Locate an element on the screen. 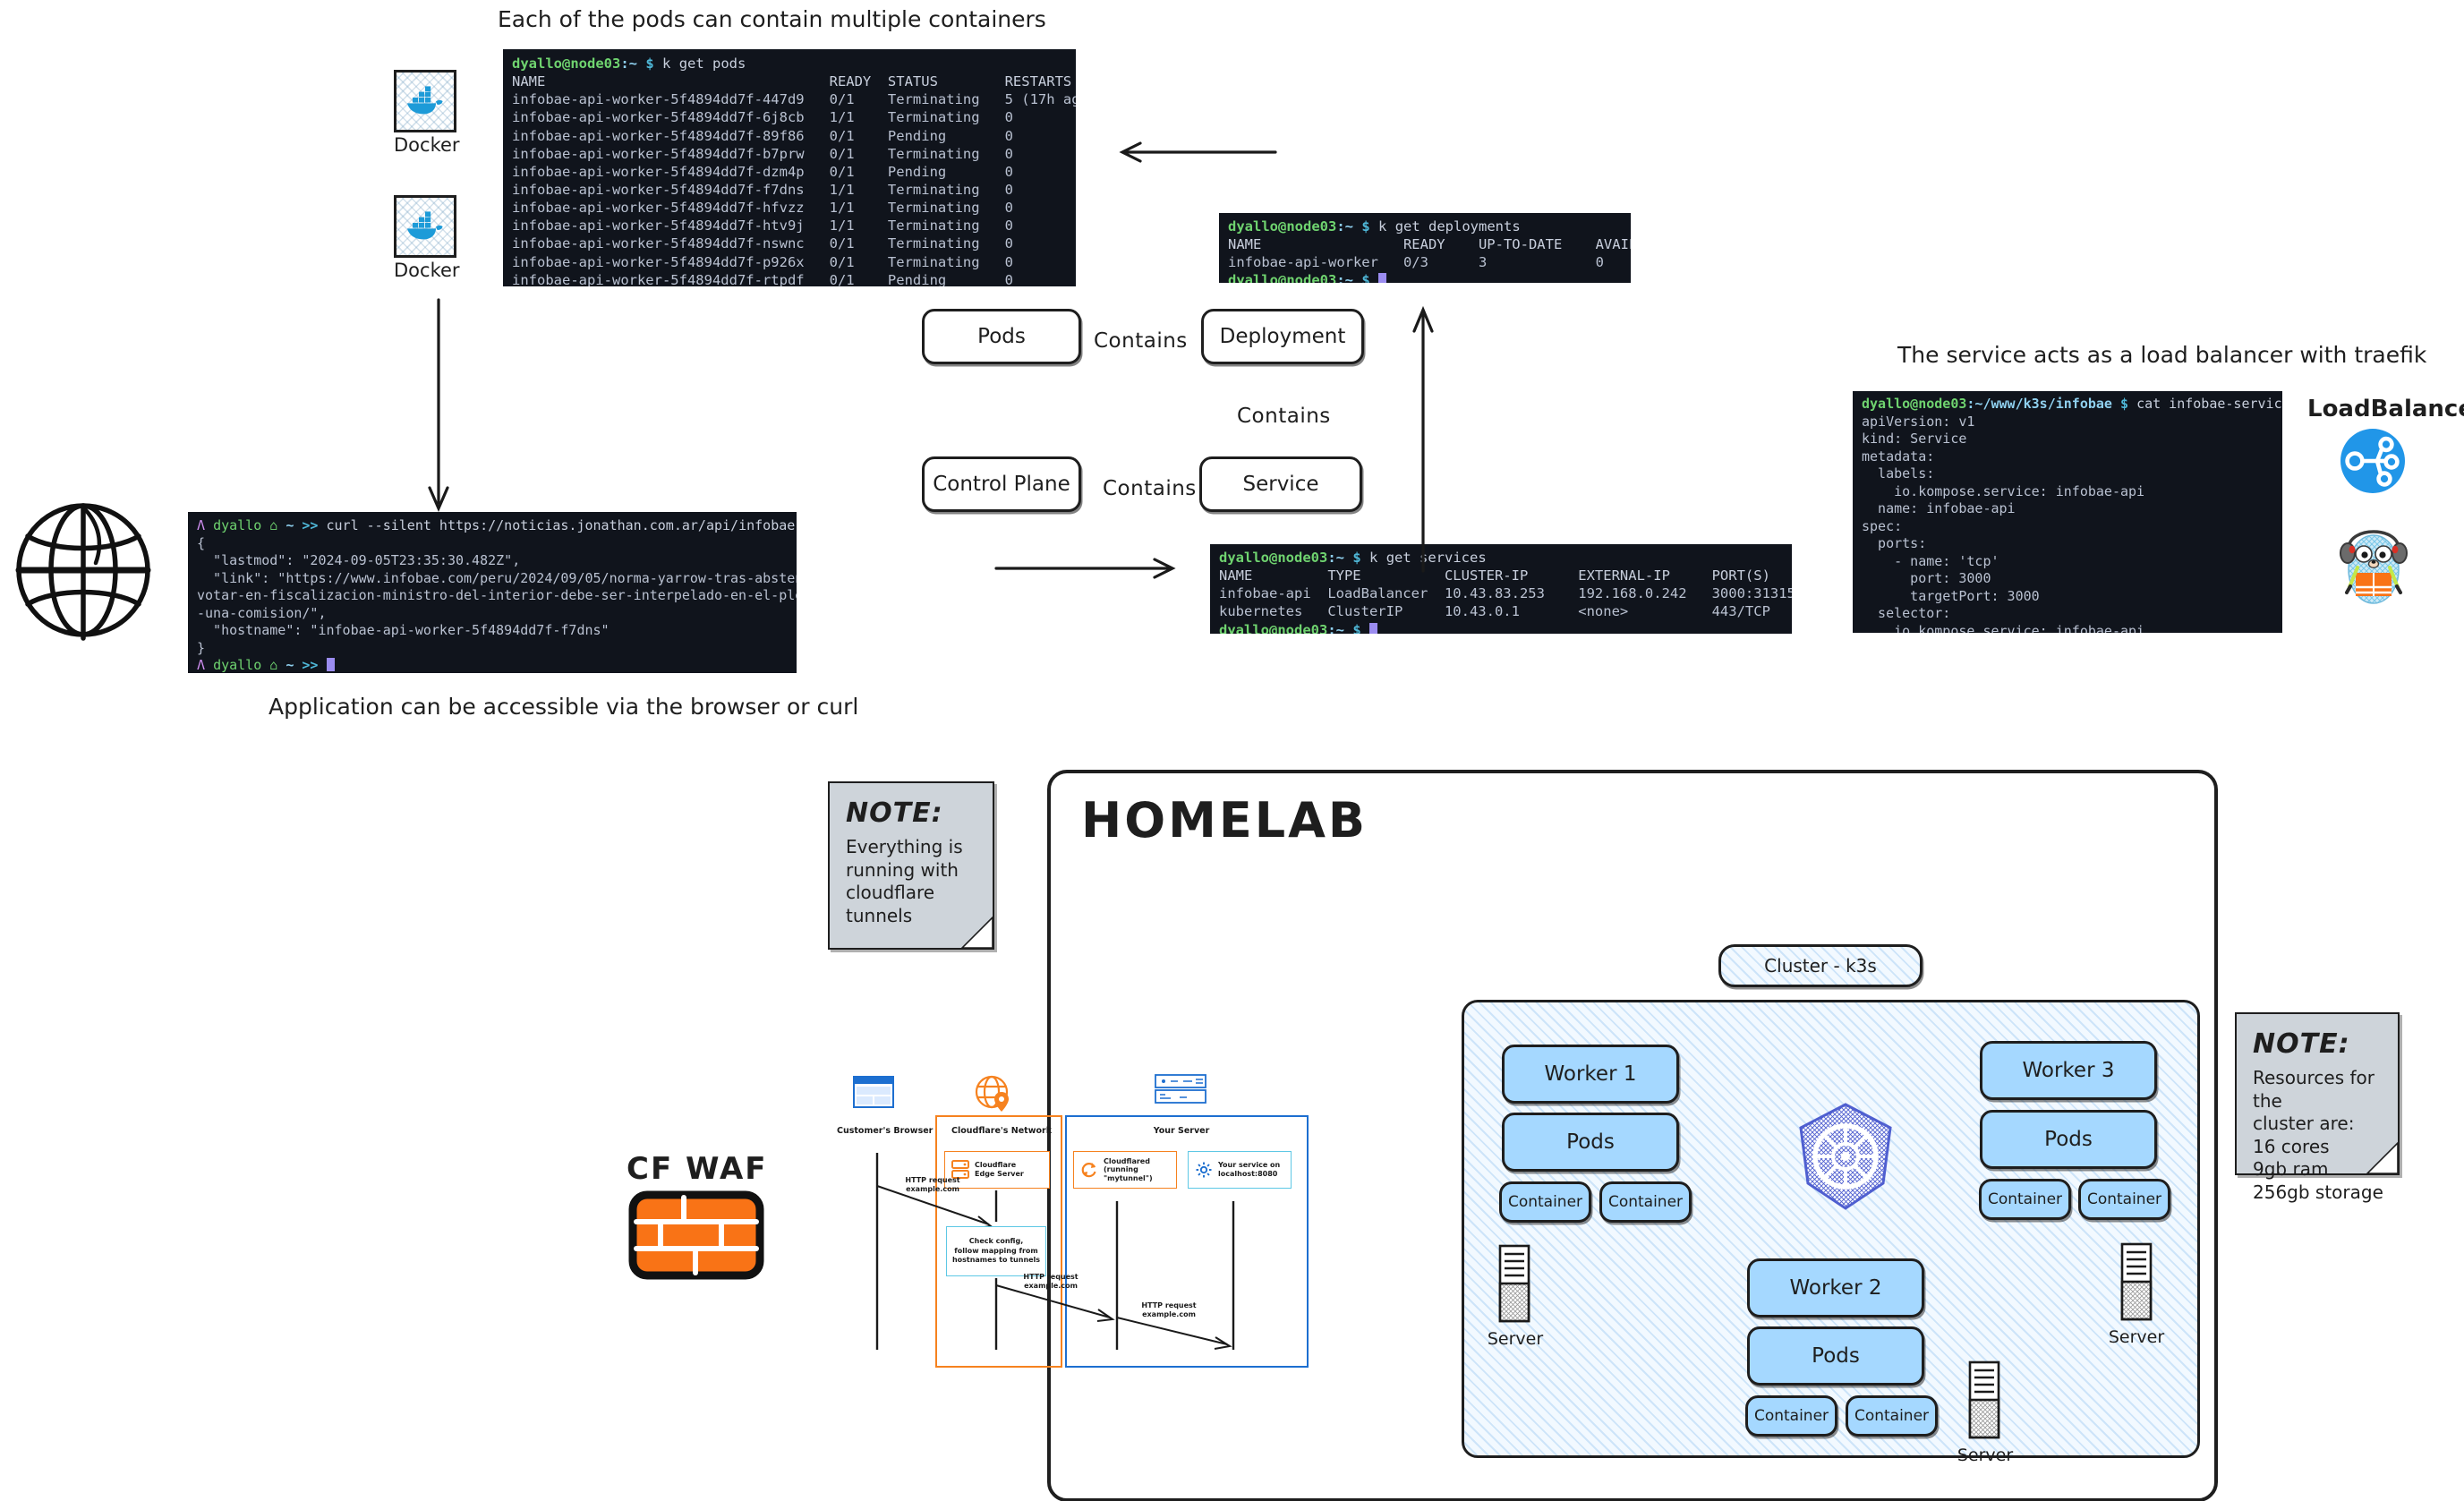 The image size is (2464, 1501). worker-3-container-1: Container is located at coordinates (2025, 1199).